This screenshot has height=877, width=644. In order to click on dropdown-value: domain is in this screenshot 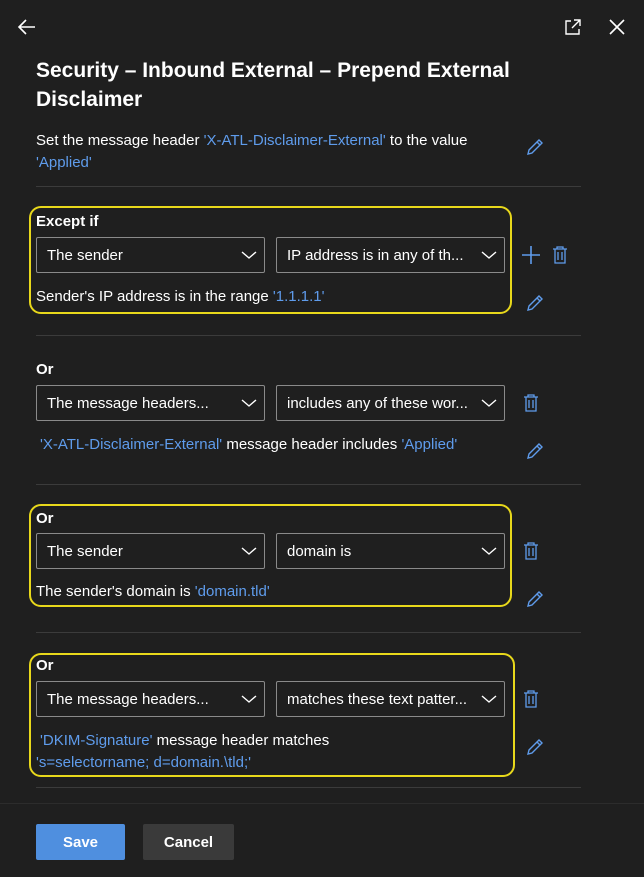, I will do `click(319, 551)`.